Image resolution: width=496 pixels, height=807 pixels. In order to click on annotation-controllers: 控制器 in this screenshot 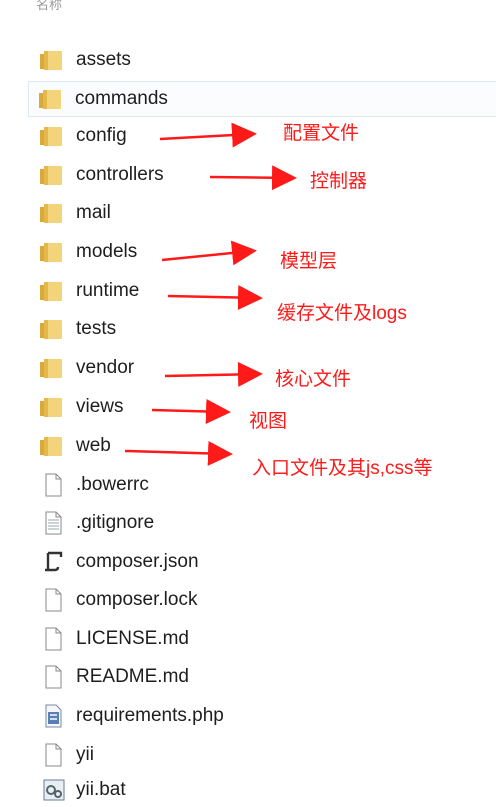, I will do `click(339, 181)`.